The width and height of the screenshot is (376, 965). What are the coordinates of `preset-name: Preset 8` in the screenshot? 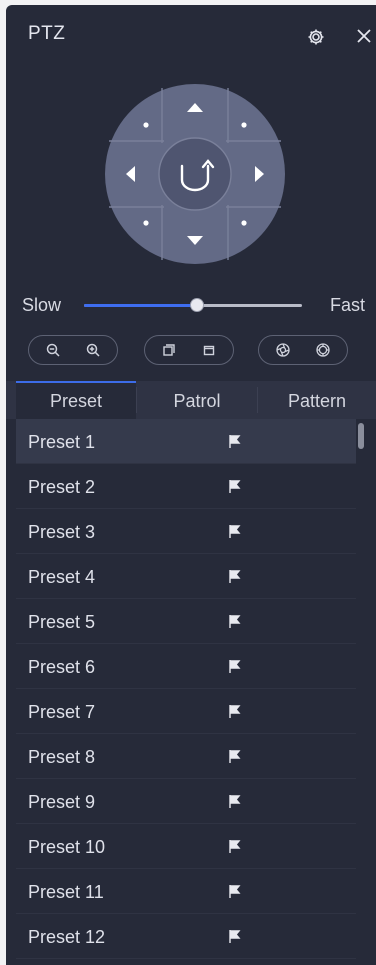 It's located at (62, 757).